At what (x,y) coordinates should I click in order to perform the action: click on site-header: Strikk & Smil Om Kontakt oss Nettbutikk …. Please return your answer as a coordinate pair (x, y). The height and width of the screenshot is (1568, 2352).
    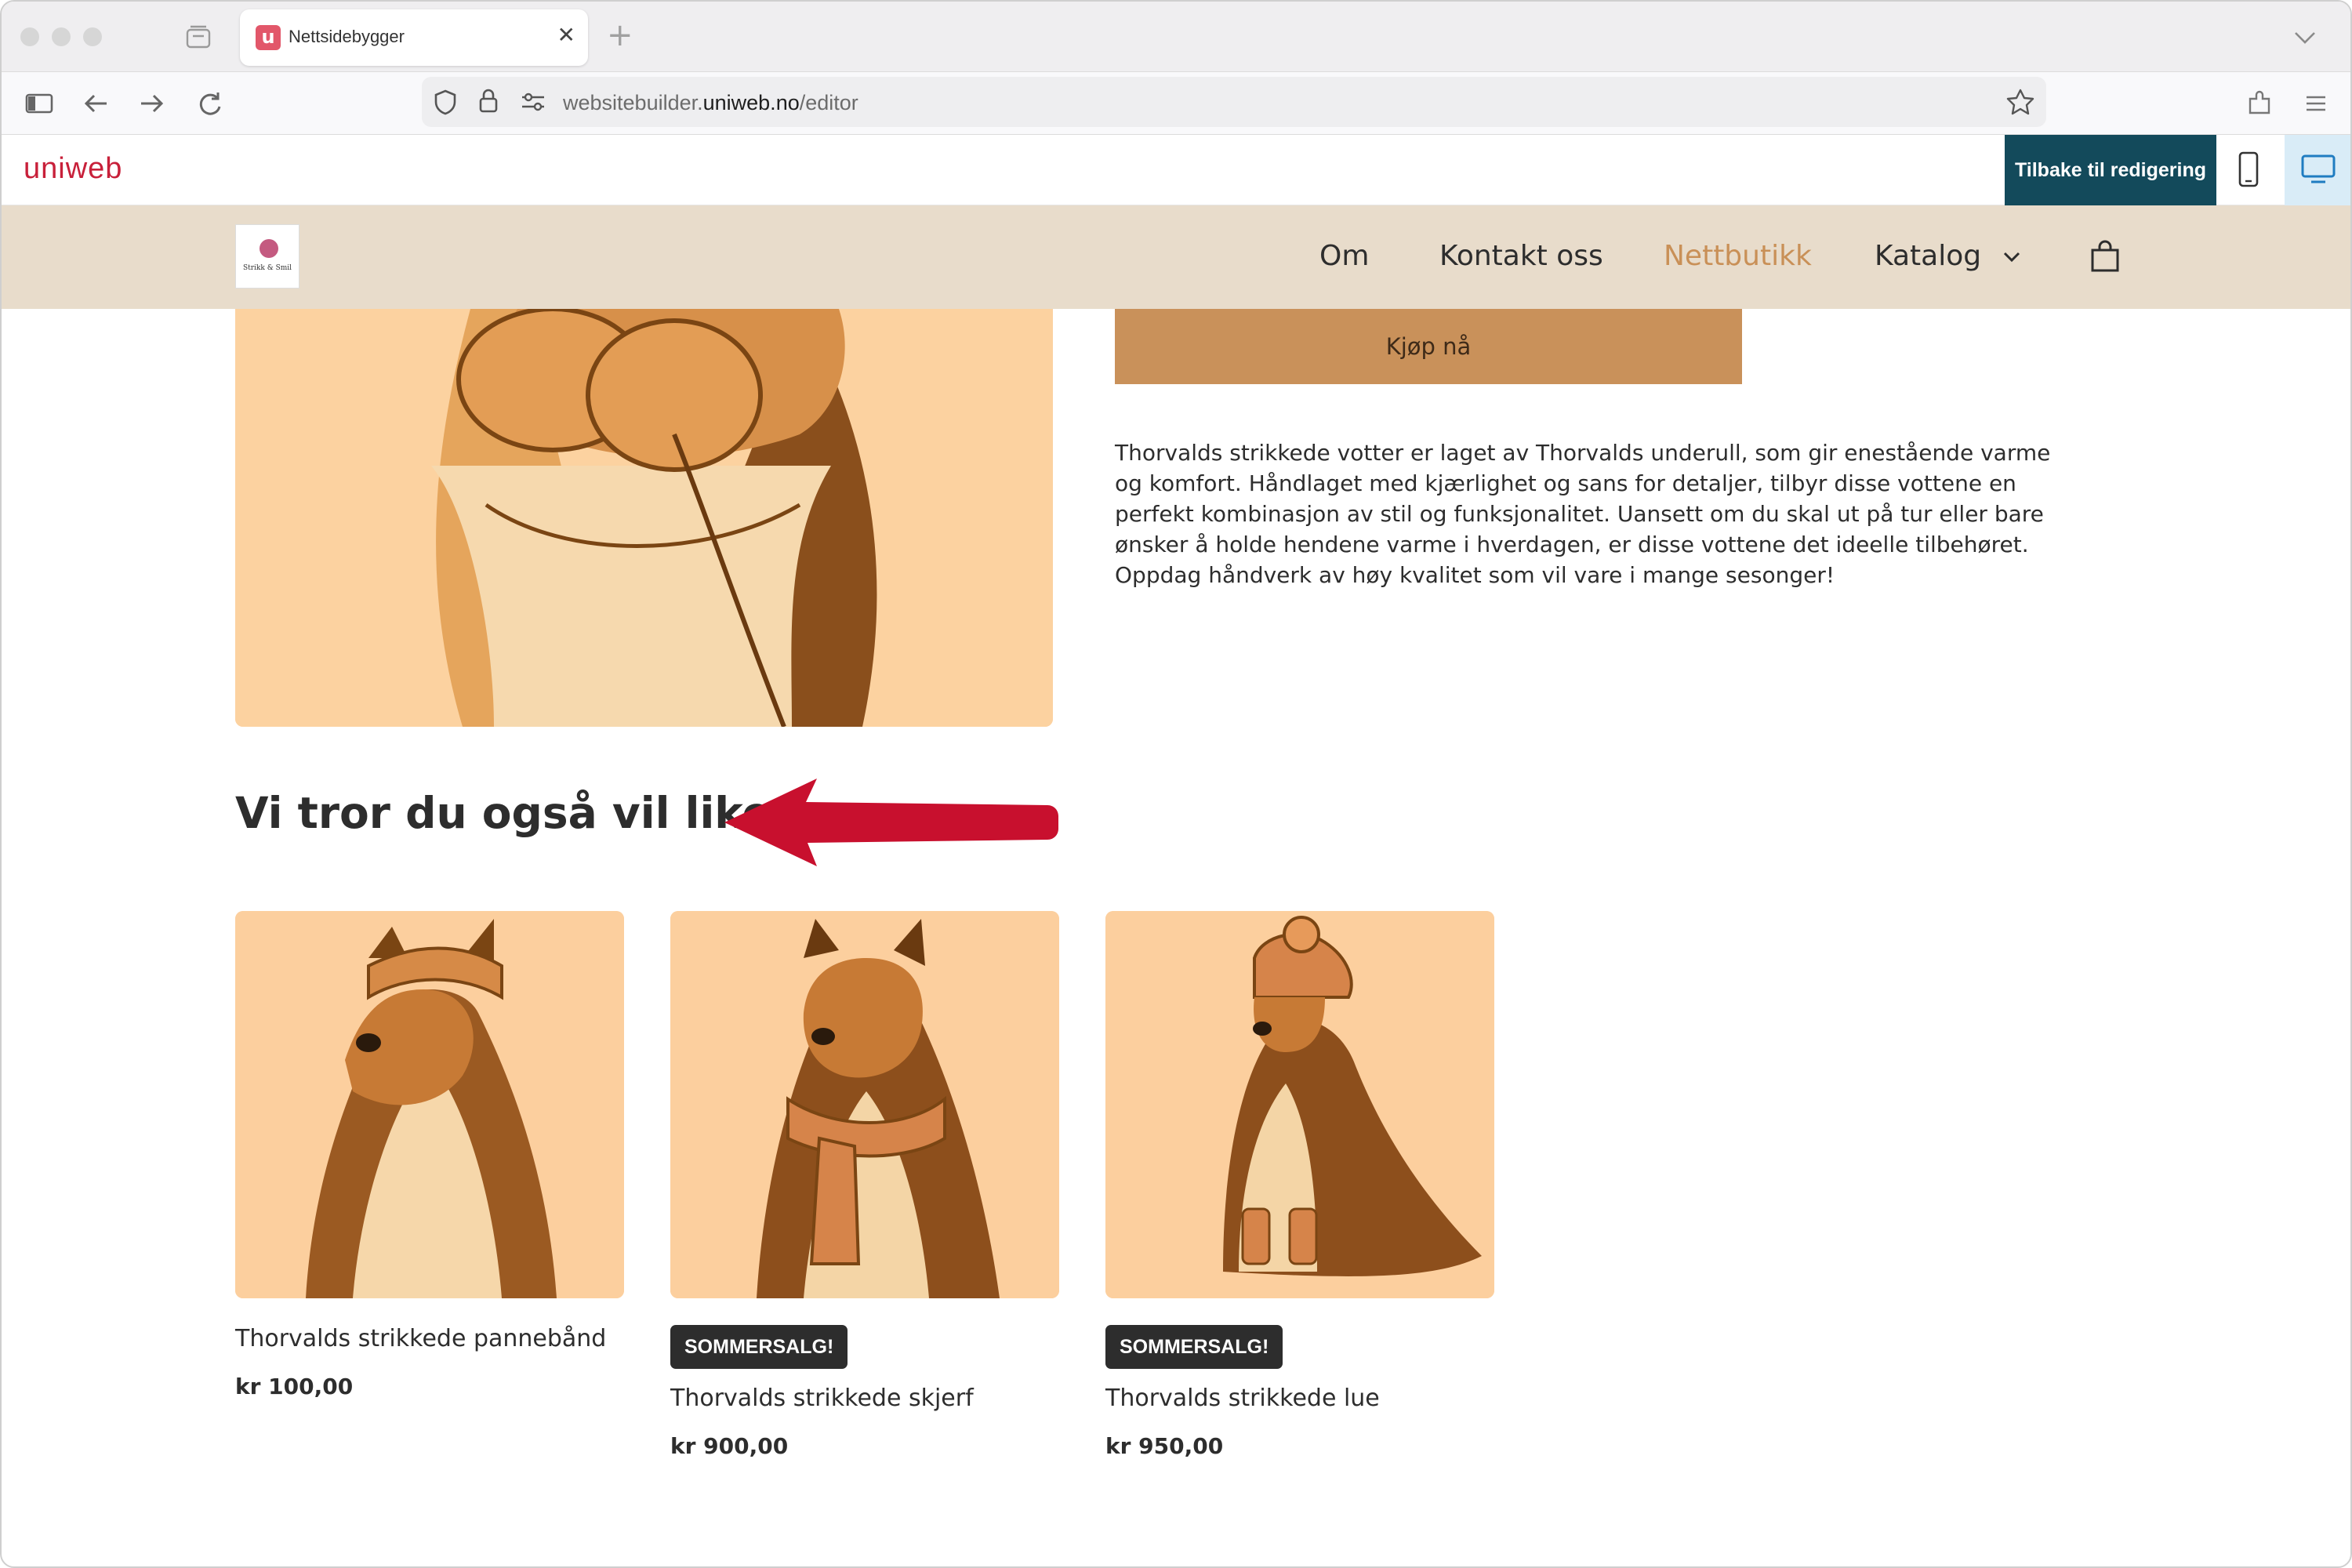
    Looking at the image, I should click on (1176, 257).